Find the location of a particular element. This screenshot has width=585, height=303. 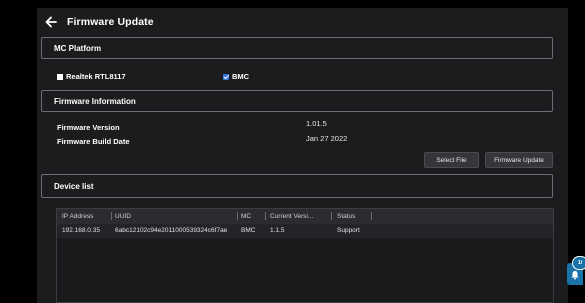

checkbox-checked-icon is located at coordinates (226, 76).